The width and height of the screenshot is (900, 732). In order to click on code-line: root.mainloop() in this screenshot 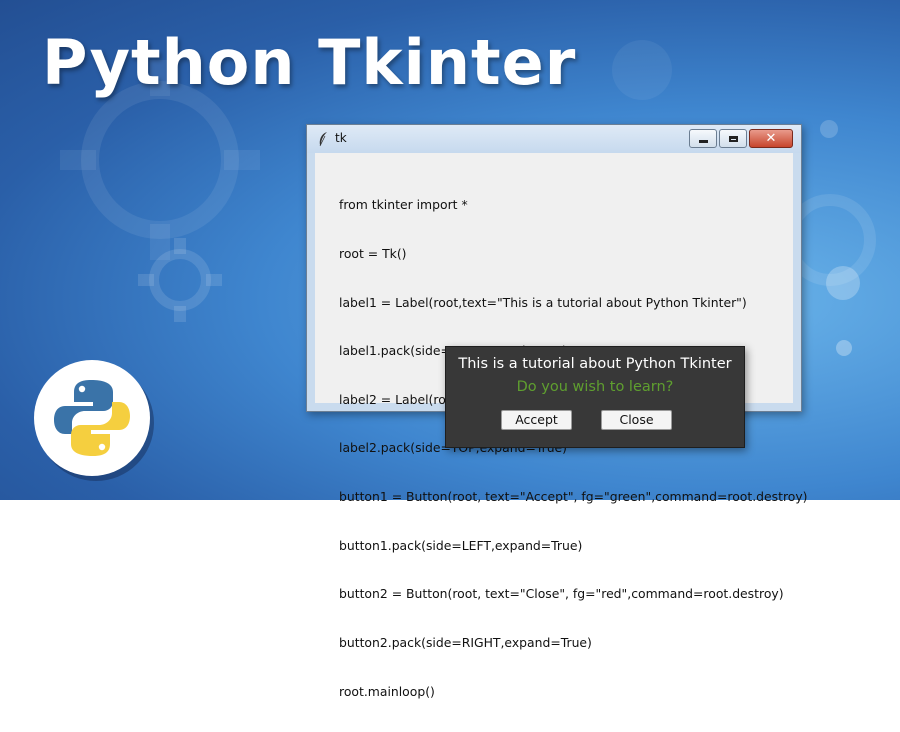, I will do `click(387, 691)`.